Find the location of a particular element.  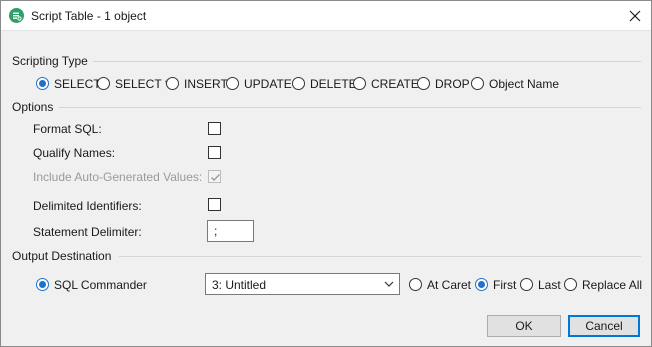

output-destination-separator is located at coordinates (380, 256).